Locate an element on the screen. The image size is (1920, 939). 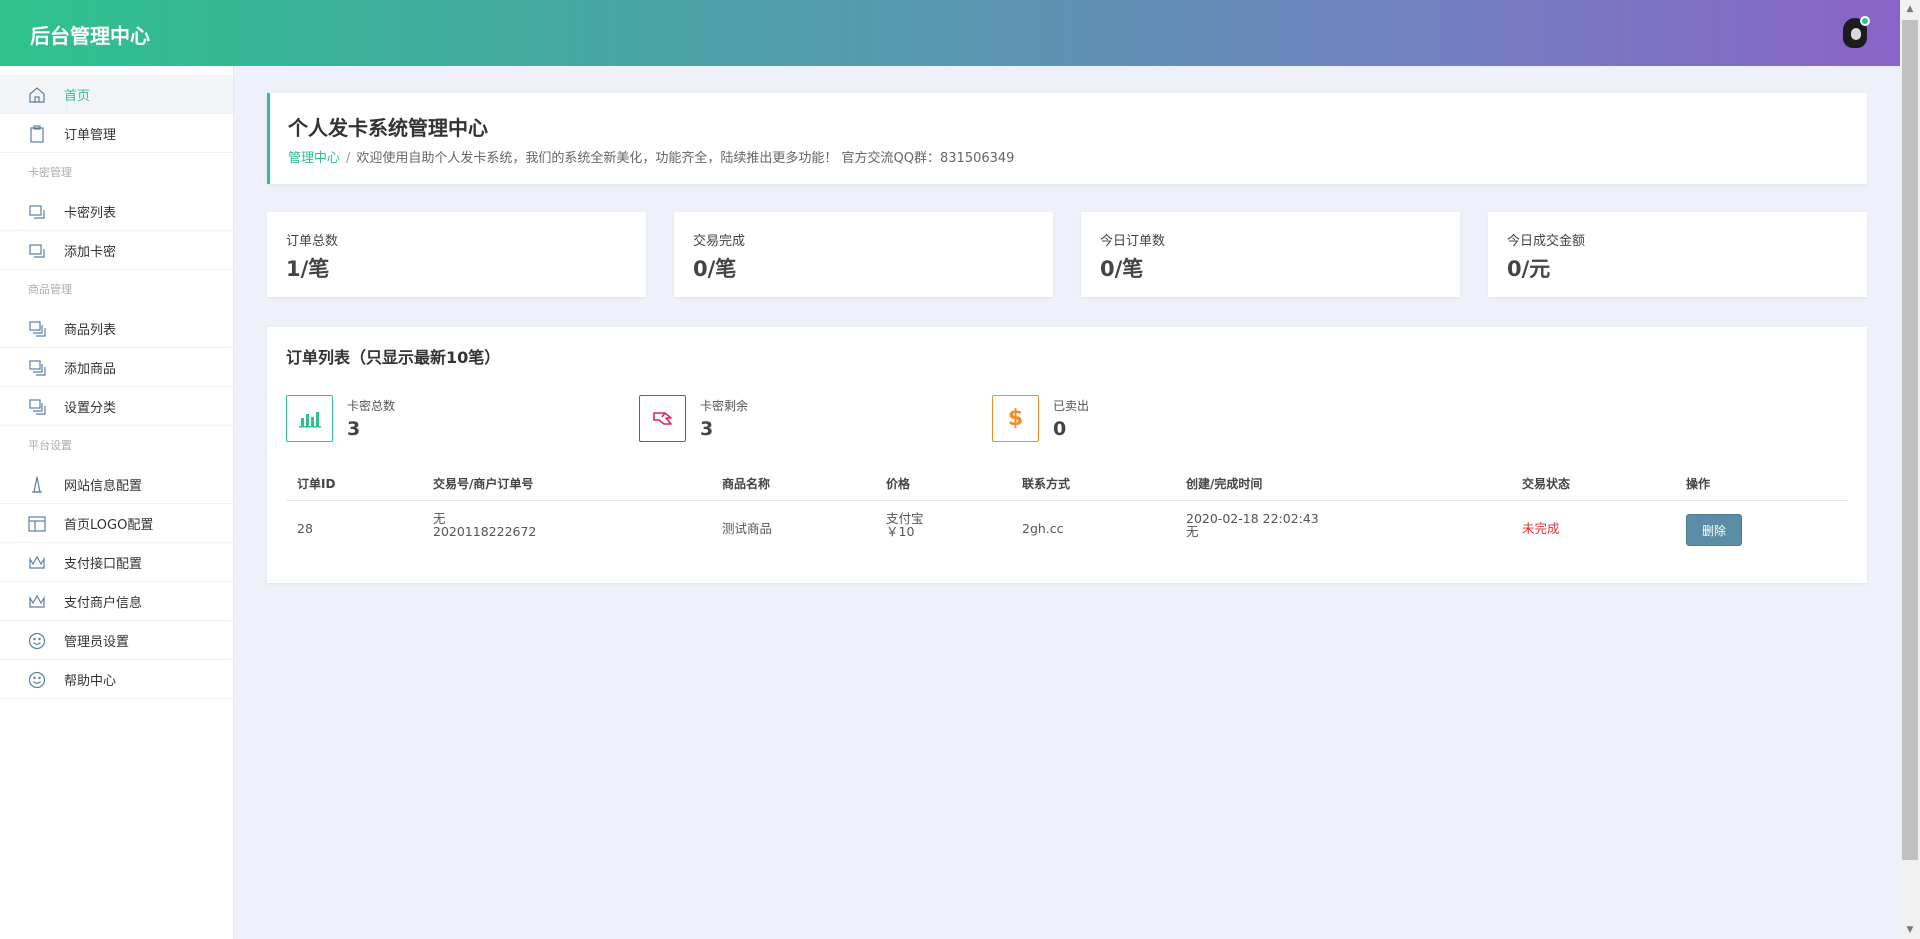
sidebar-item-admin-settings: 管理员设置 is located at coordinates (116, 640).